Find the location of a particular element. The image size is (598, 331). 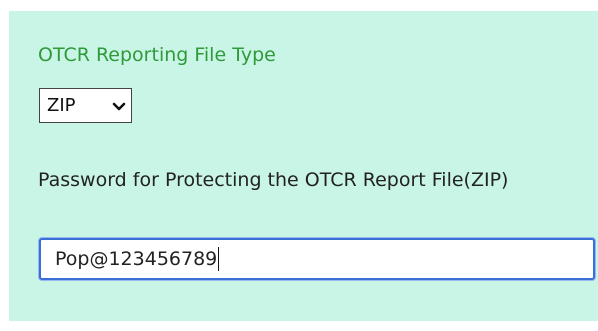

file-type-select: ZIP is located at coordinates (85, 105).